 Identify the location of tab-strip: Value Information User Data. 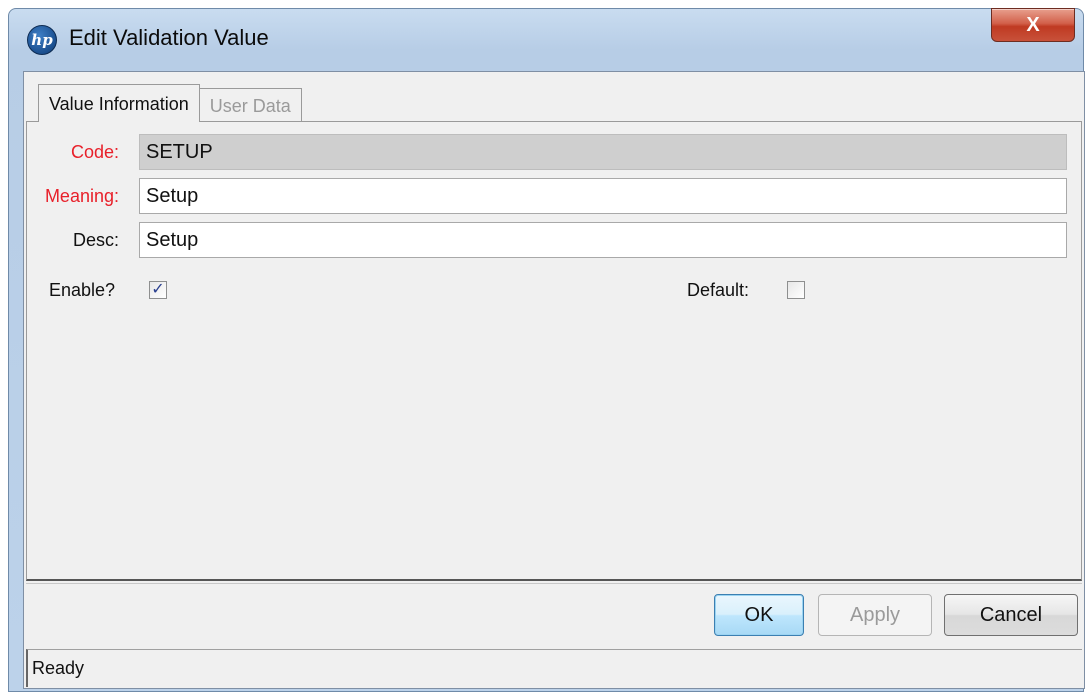
(170, 103).